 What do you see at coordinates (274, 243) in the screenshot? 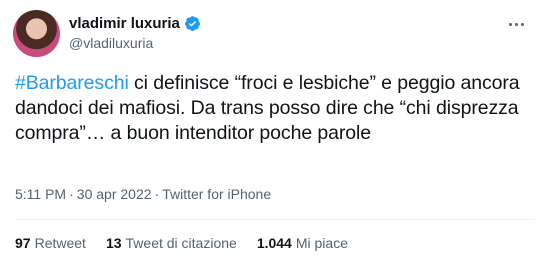
I see `likes-count: 1.044` at bounding box center [274, 243].